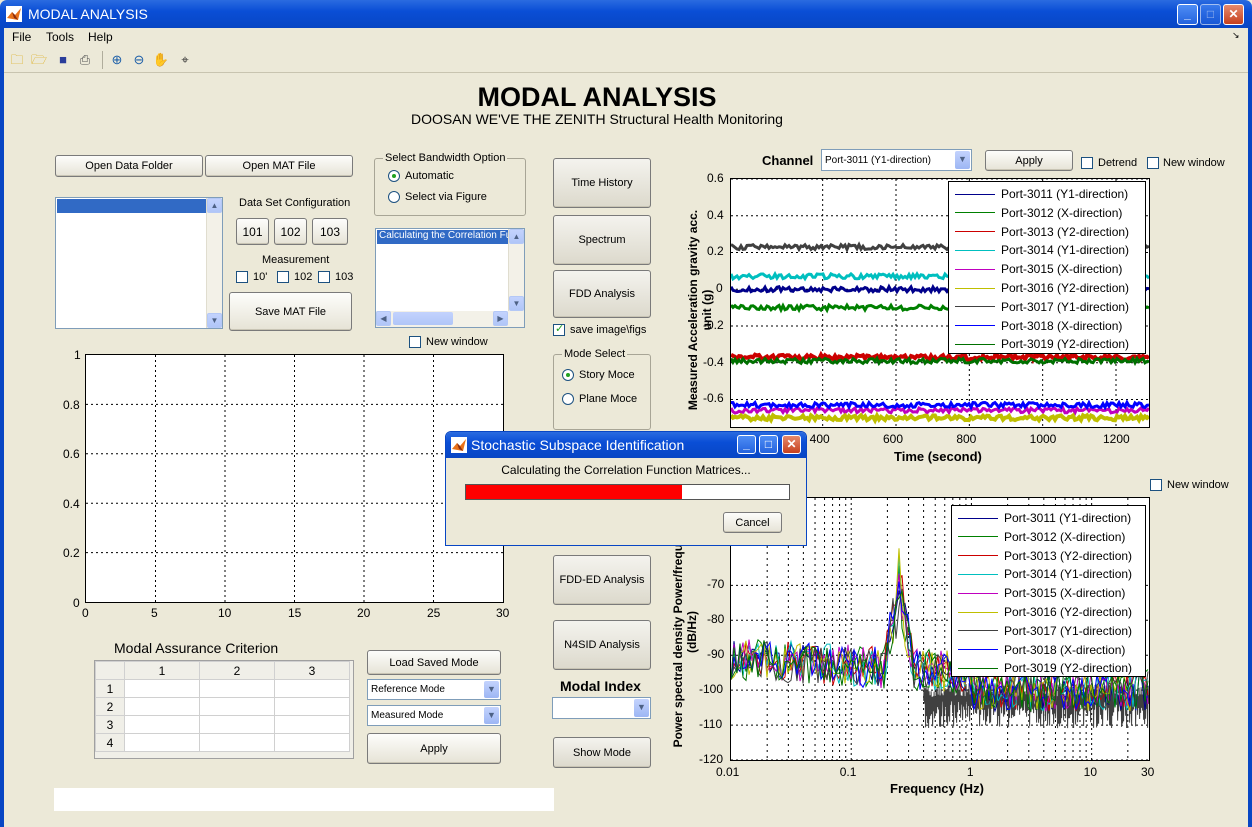  I want to click on window-frame-right, so click(1250, 427).